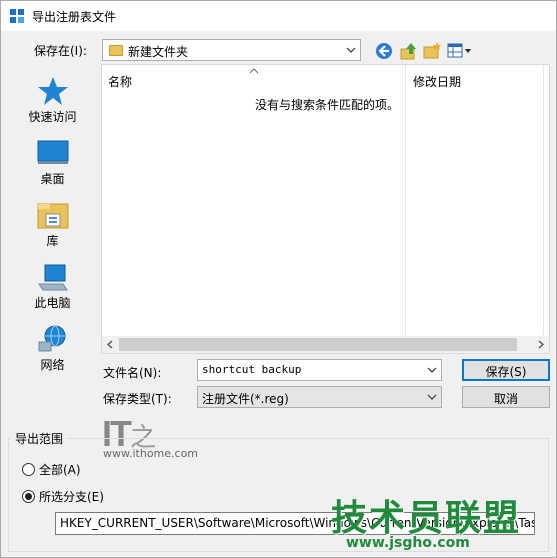 The image size is (557, 558). I want to click on place-library: 库, so click(52, 224).